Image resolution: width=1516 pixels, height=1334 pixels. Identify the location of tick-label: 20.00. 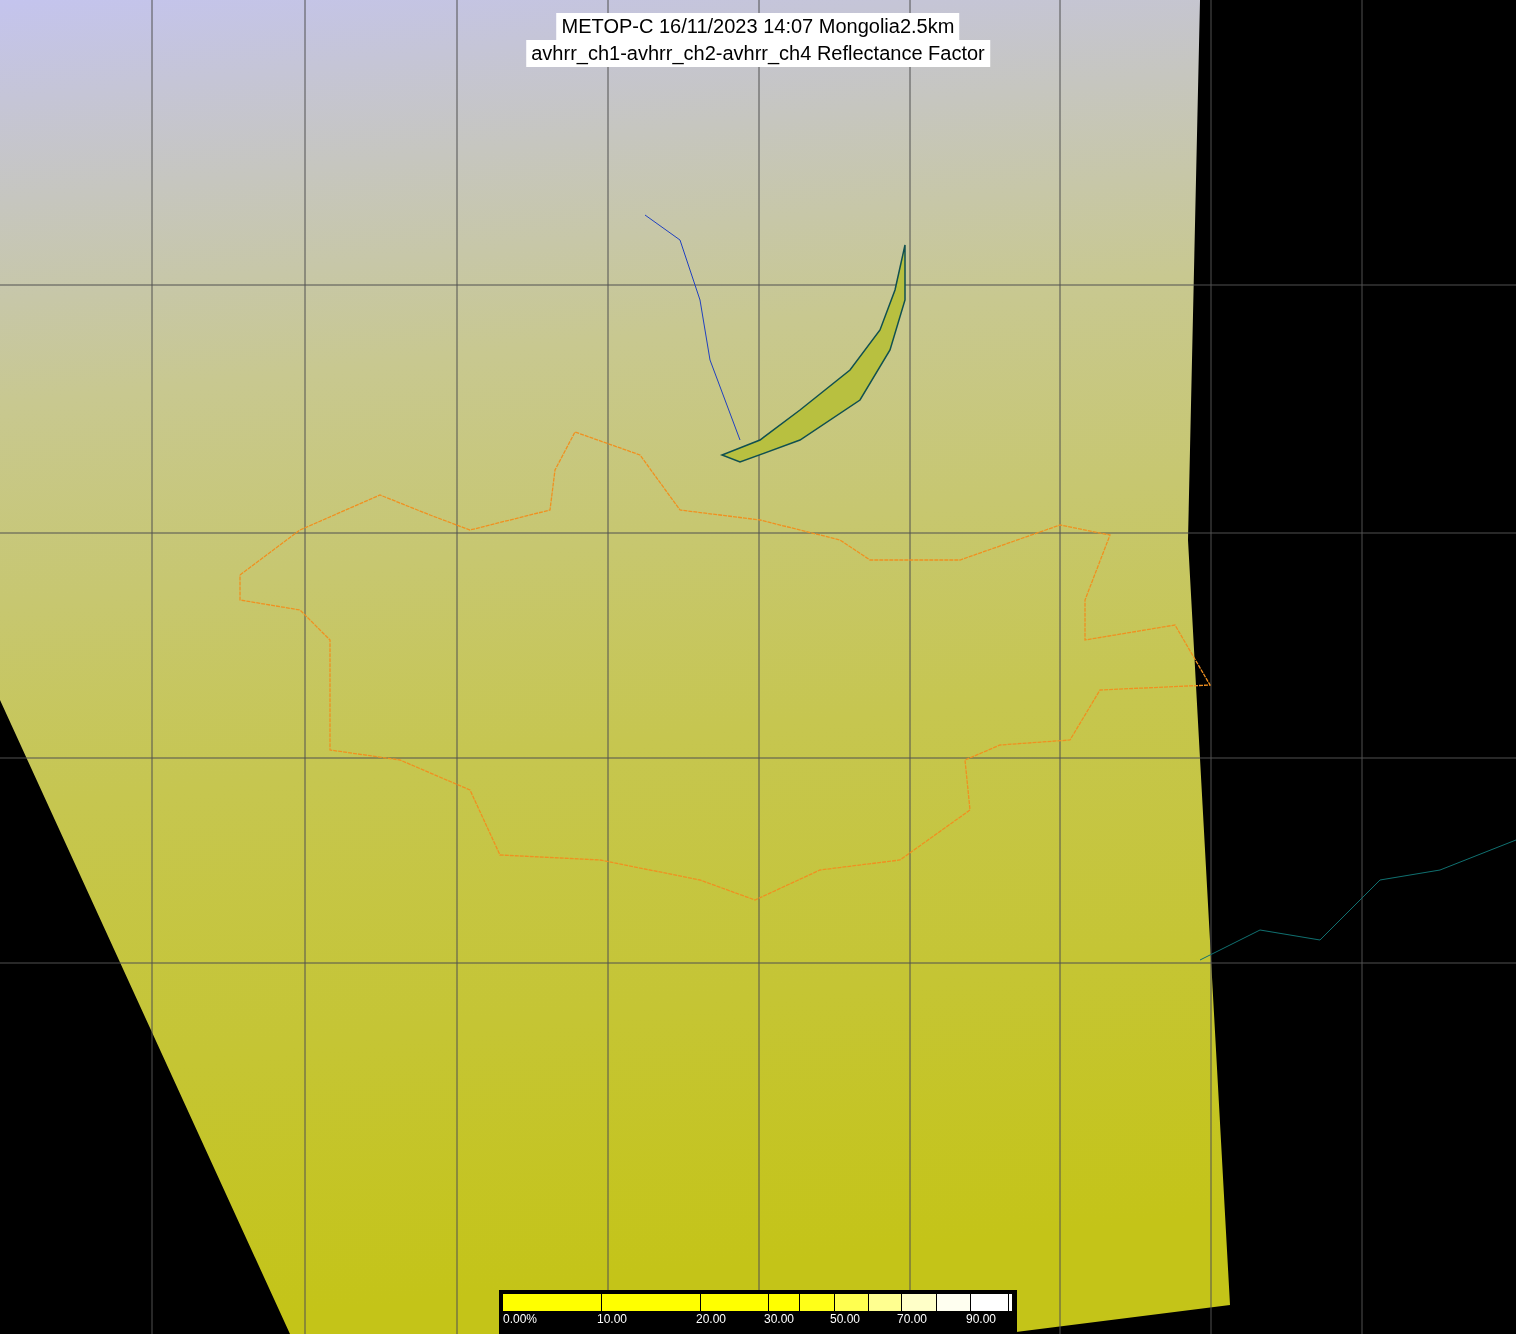
(711, 1319).